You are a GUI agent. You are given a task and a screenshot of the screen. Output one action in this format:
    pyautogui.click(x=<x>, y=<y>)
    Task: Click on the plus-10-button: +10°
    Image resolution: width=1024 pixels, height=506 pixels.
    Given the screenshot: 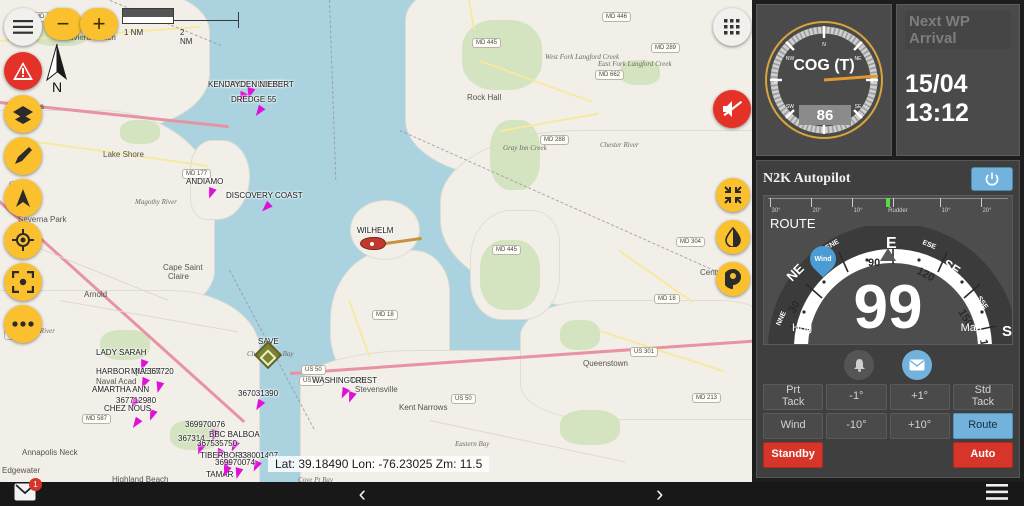 What is the action you would take?
    pyautogui.click(x=919, y=426)
    